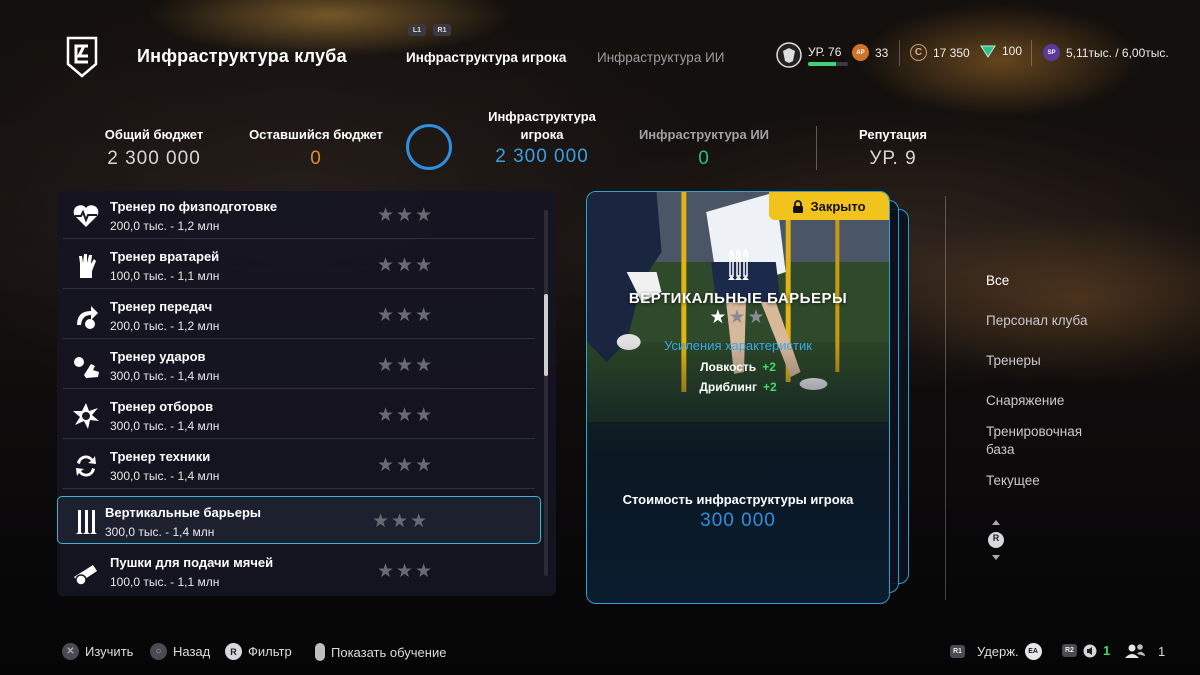  I want to click on coins-counter: C 17 350, so click(940, 52).